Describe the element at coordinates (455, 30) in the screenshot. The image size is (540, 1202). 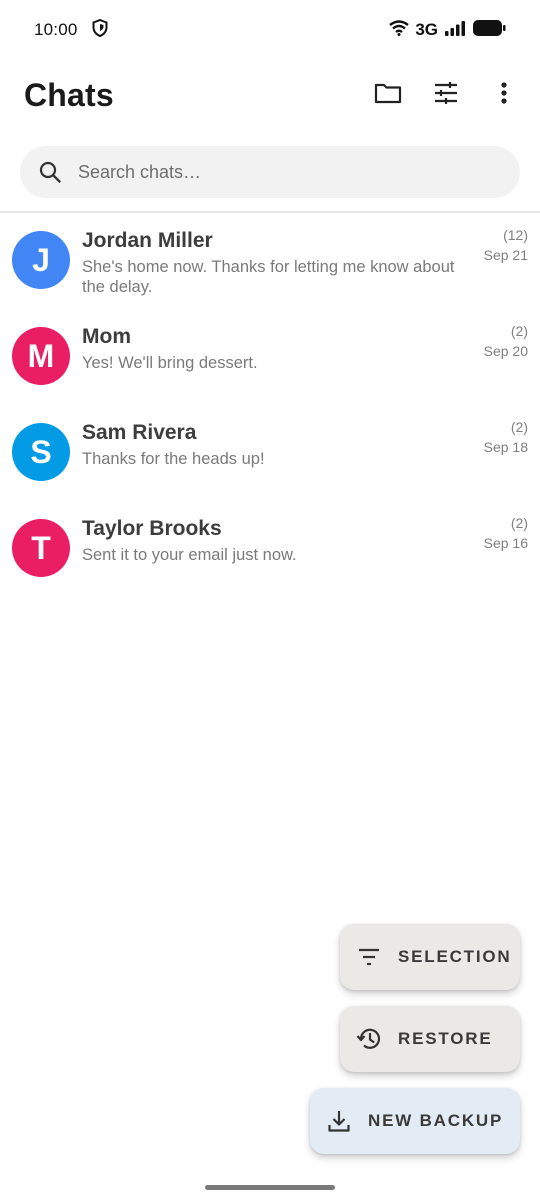
I see `signal-icon` at that location.